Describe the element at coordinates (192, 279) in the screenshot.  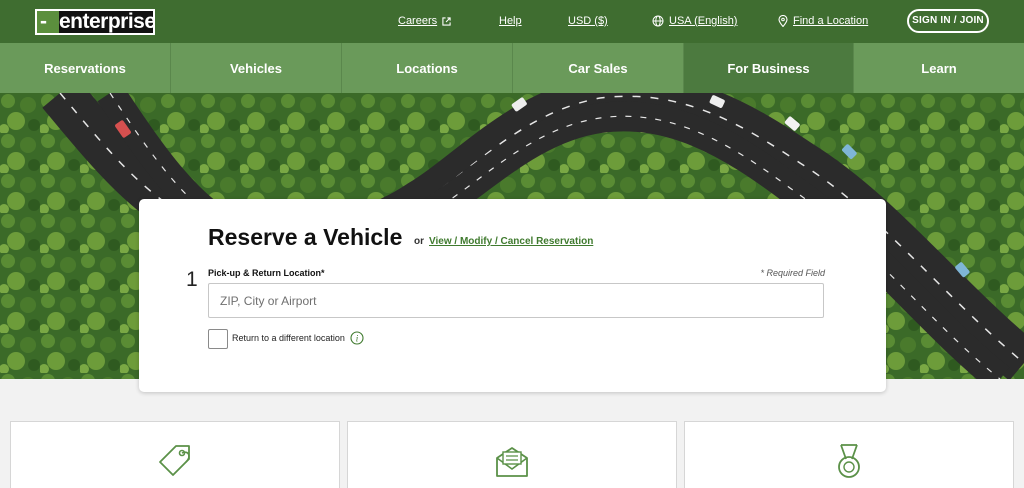
I see `step-number: 1` at that location.